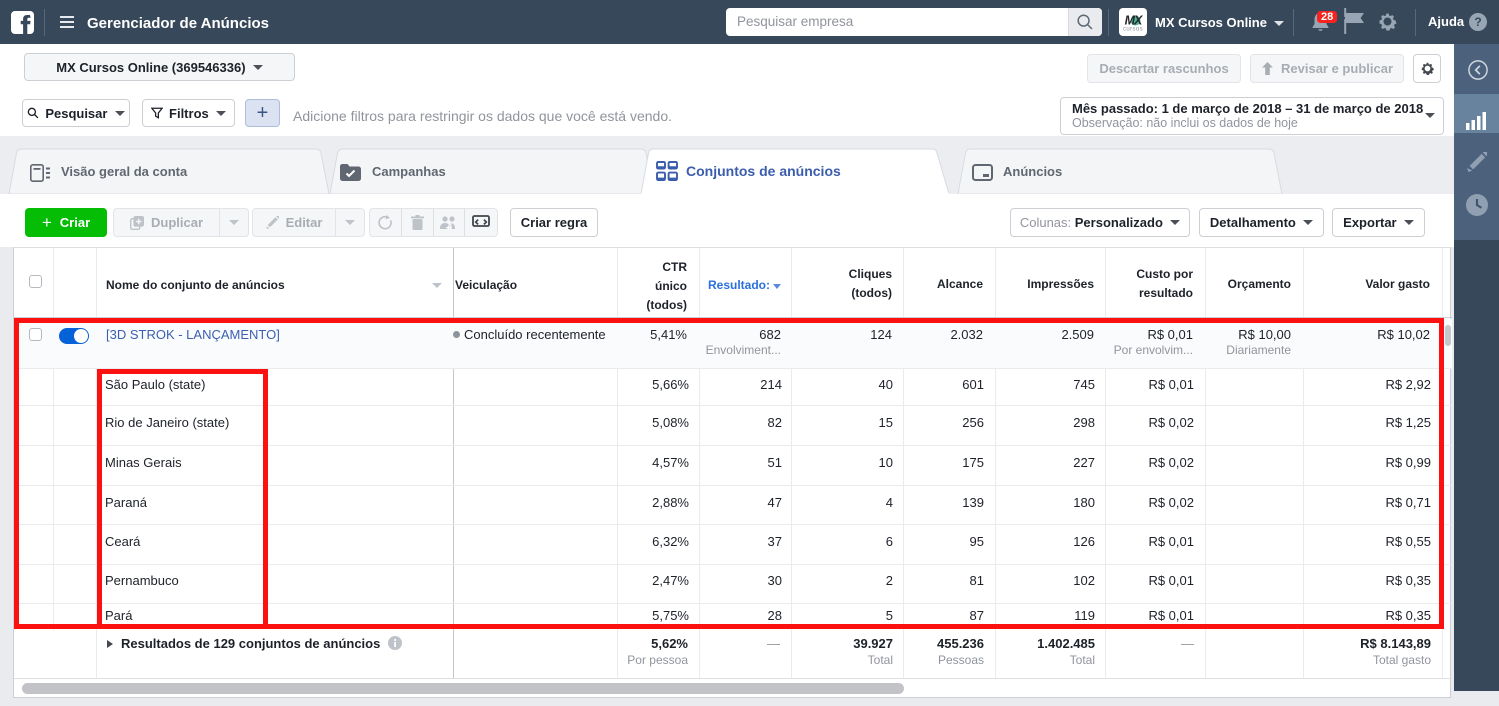 This screenshot has height=706, width=1499. I want to click on svg-text: cursos, so click(1133, 30).